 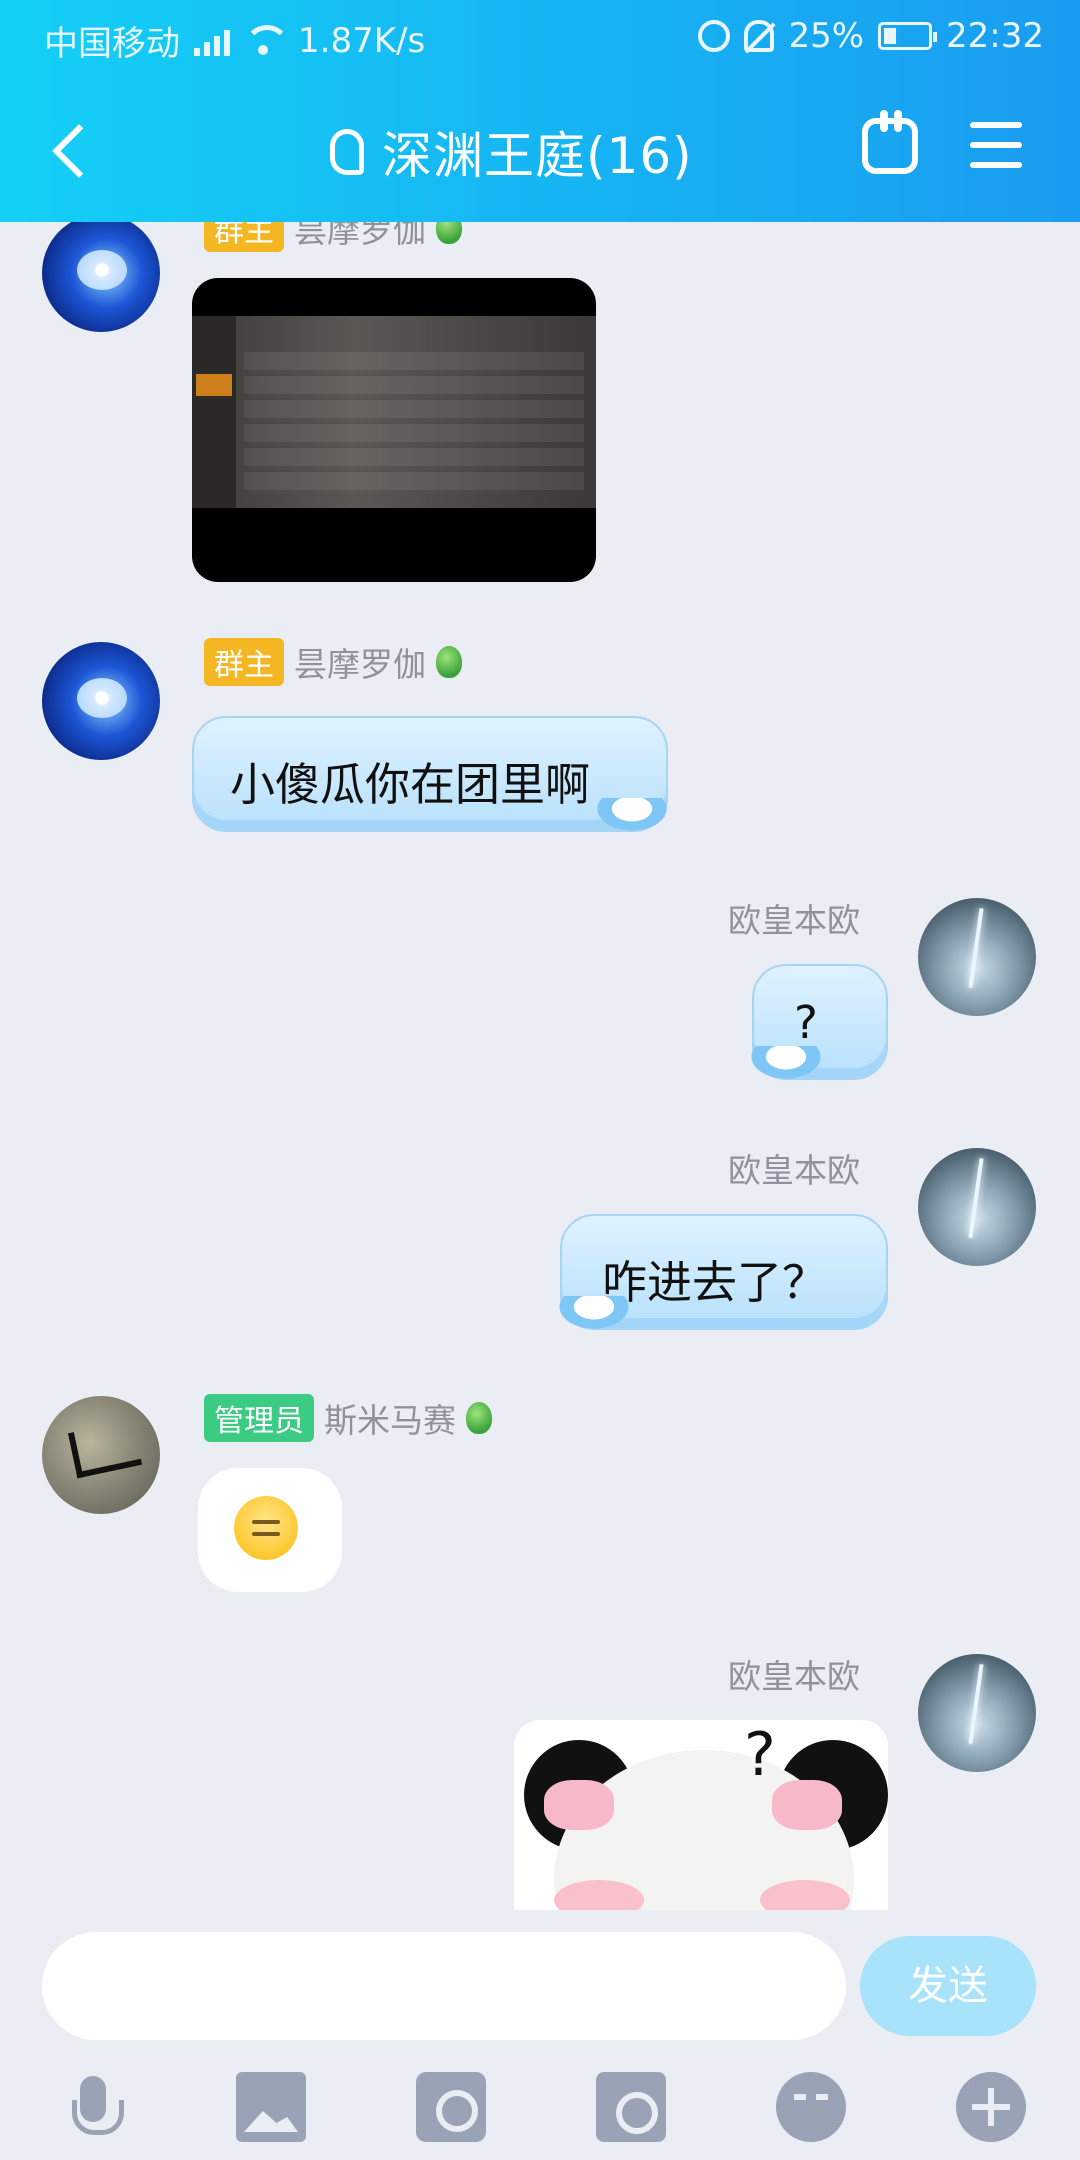 I want to click on sender-line: 管理员 斯米马赛, so click(x=348, y=1418).